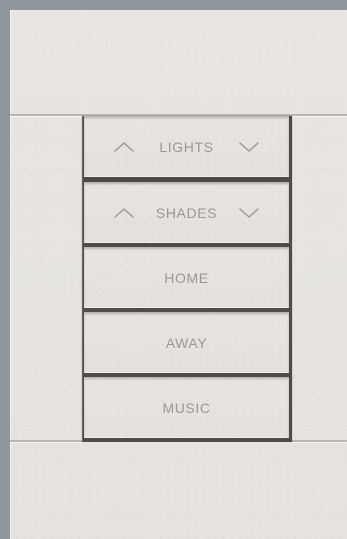 Image resolution: width=347 pixels, height=539 pixels. I want to click on home-label: HOME, so click(186, 277).